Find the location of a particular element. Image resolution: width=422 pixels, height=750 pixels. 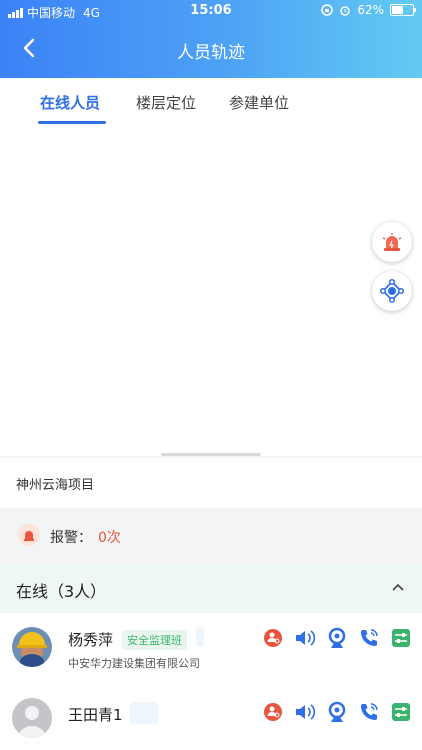

siren-icon is located at coordinates (392, 242).